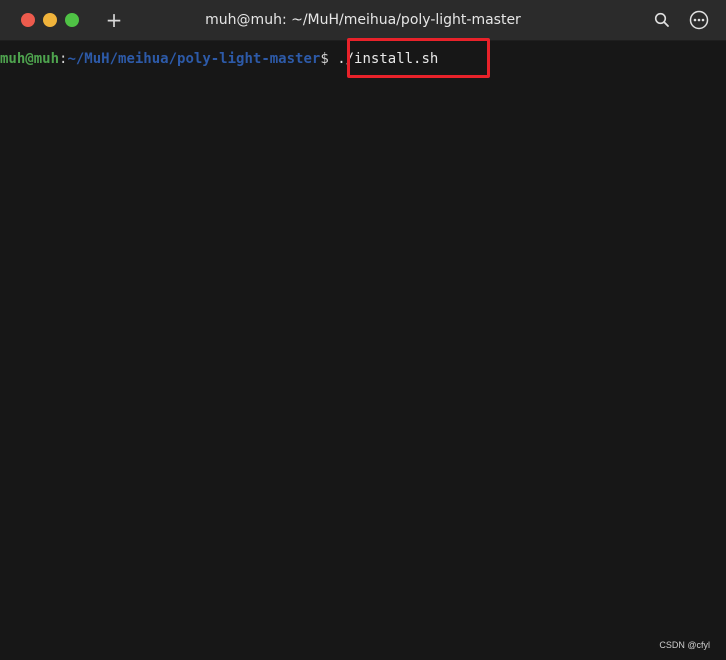  What do you see at coordinates (324, 59) in the screenshot?
I see `prompt-symbol: $` at bounding box center [324, 59].